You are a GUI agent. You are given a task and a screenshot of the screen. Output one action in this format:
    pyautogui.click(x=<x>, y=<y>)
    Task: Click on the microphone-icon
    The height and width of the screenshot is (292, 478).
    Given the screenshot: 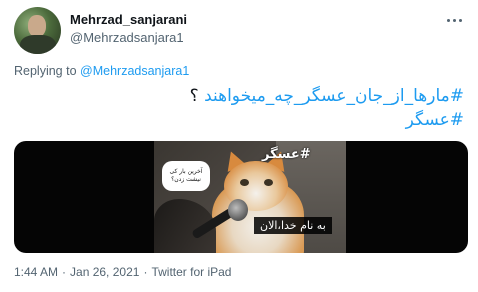 What is the action you would take?
    pyautogui.click(x=238, y=210)
    